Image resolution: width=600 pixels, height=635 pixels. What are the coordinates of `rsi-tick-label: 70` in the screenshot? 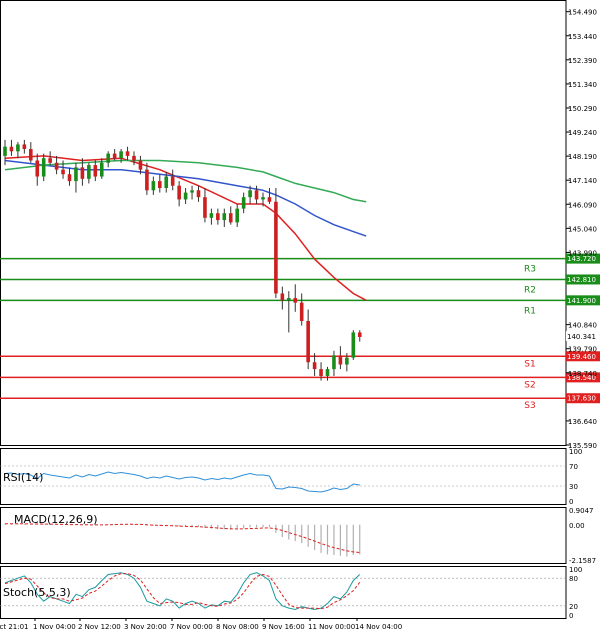 It's located at (573, 467).